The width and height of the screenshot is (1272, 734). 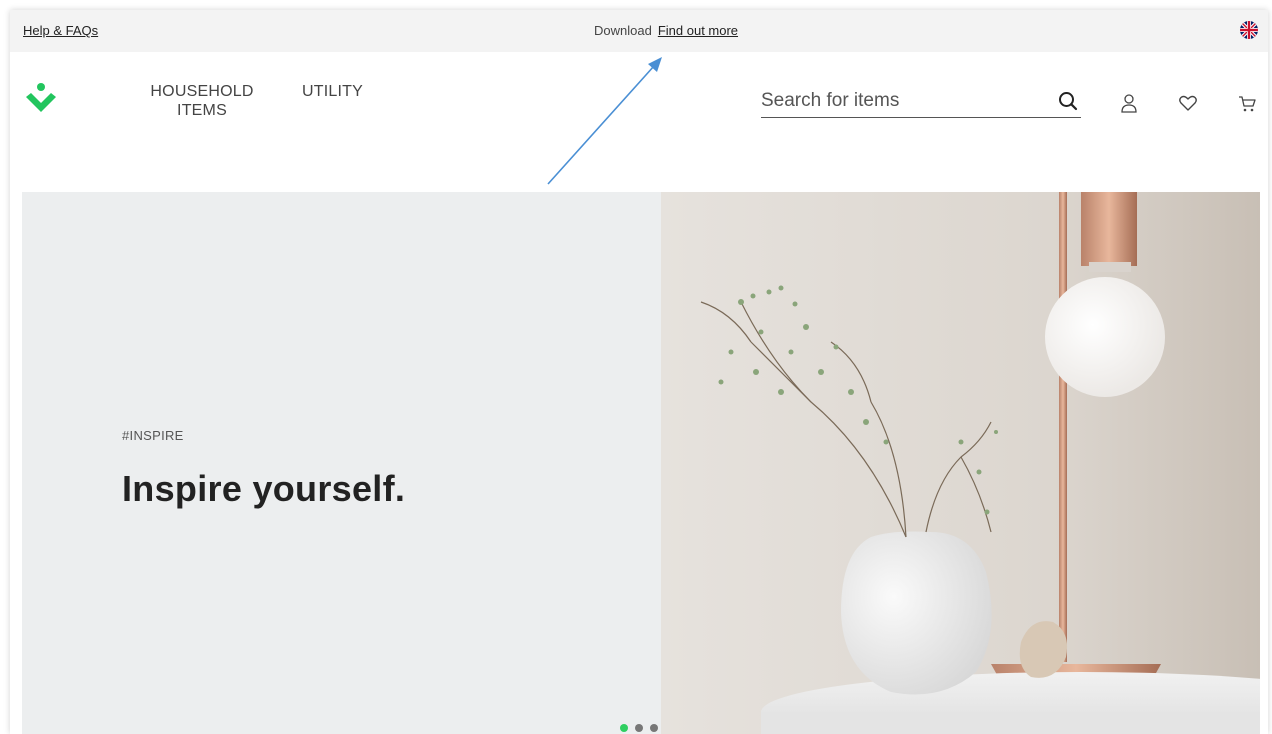 I want to click on find-out-more-link: Find out more, so click(x=698, y=30).